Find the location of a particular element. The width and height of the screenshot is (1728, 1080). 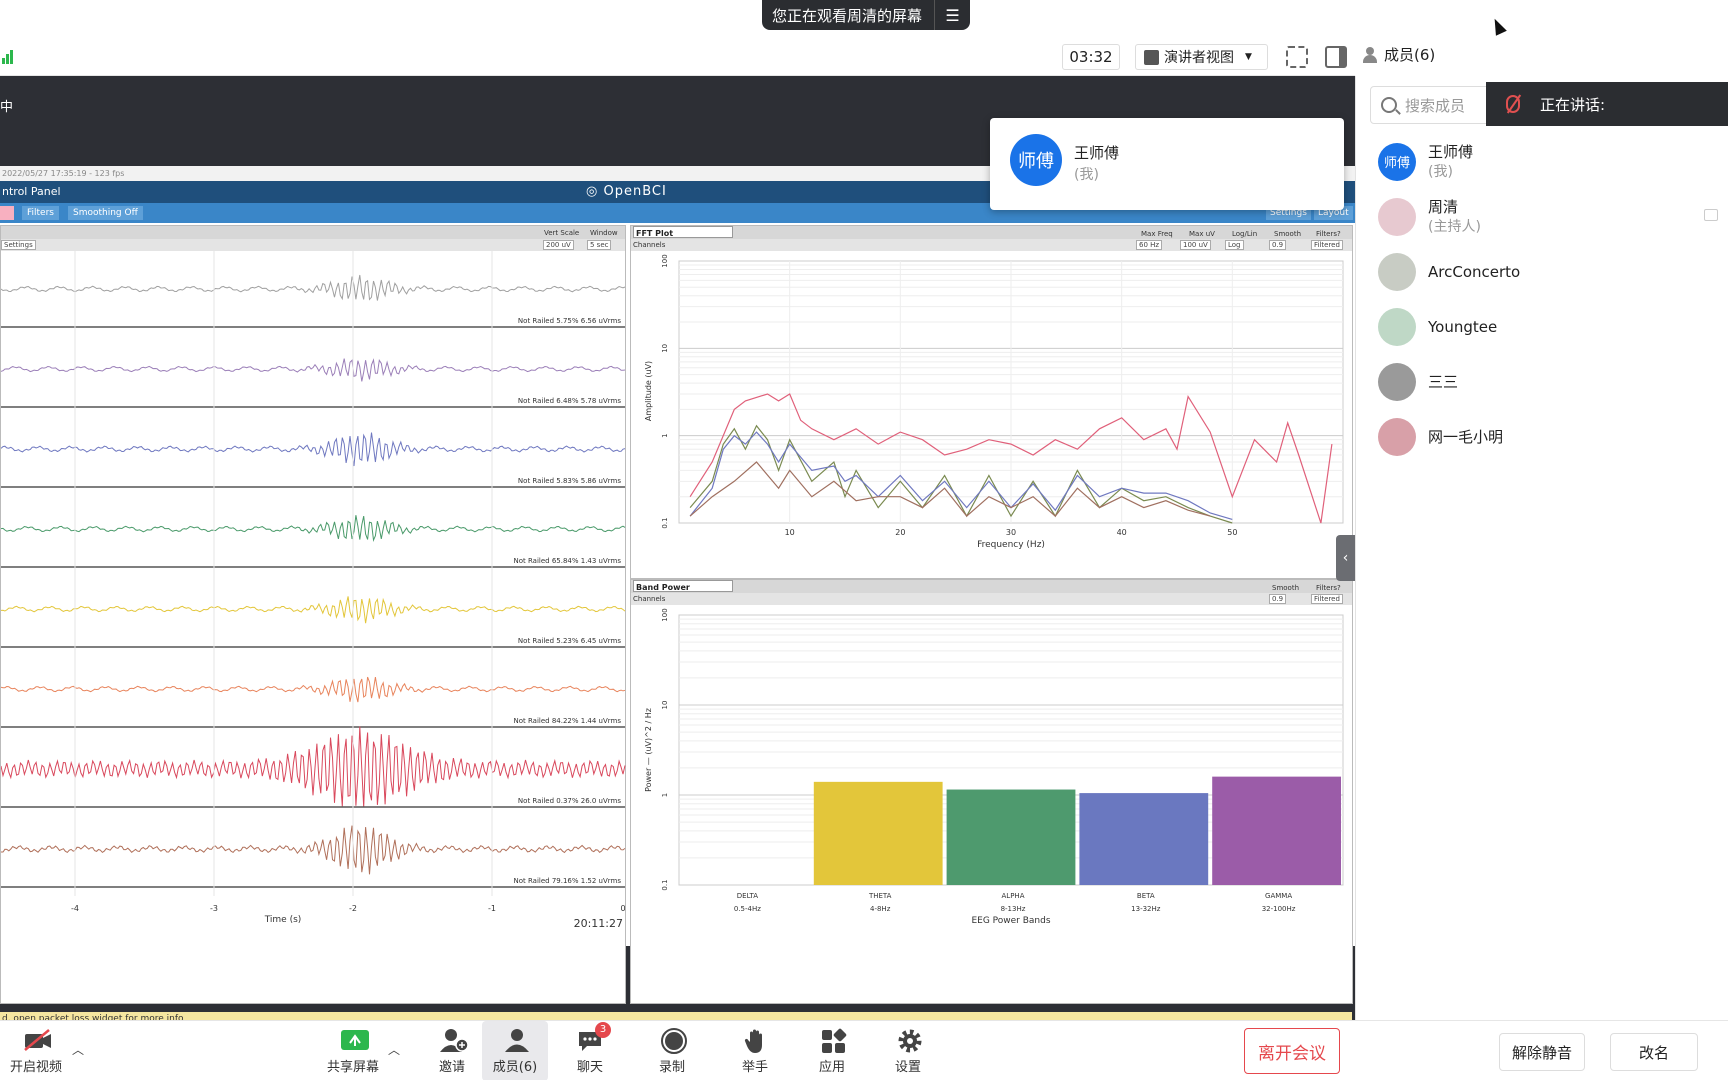

record-button: 录制 is located at coordinates (672, 1050).